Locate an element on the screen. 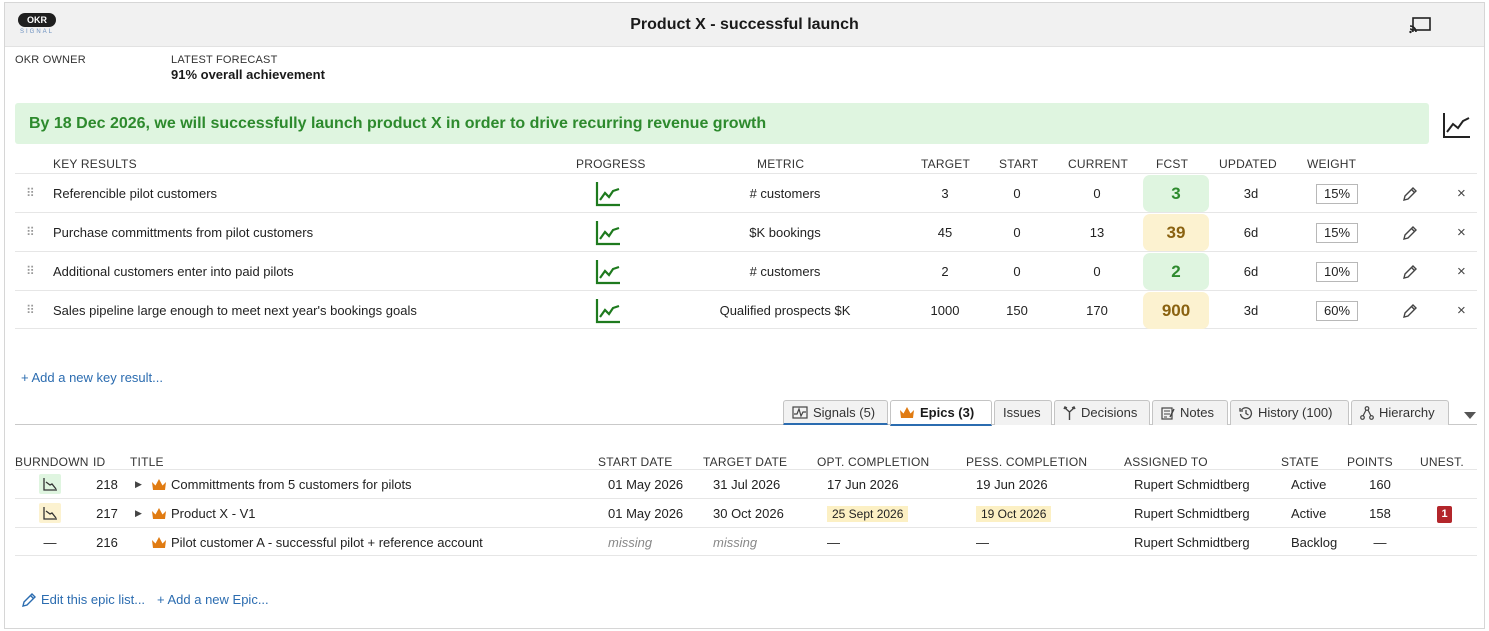  epic-header-id: ID is located at coordinates (99, 462).